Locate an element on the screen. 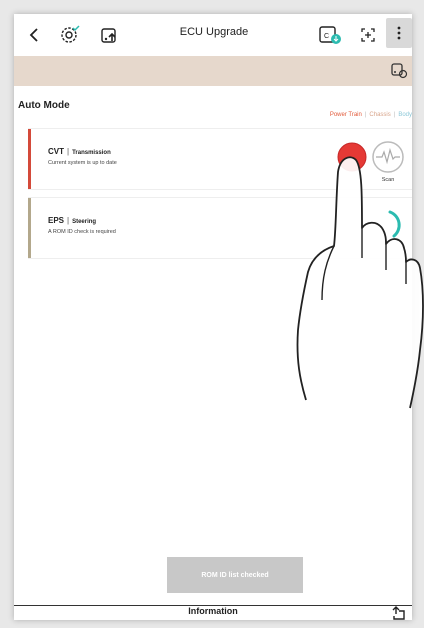 The height and width of the screenshot is (628, 424). information-label: Information is located at coordinates (213, 611).